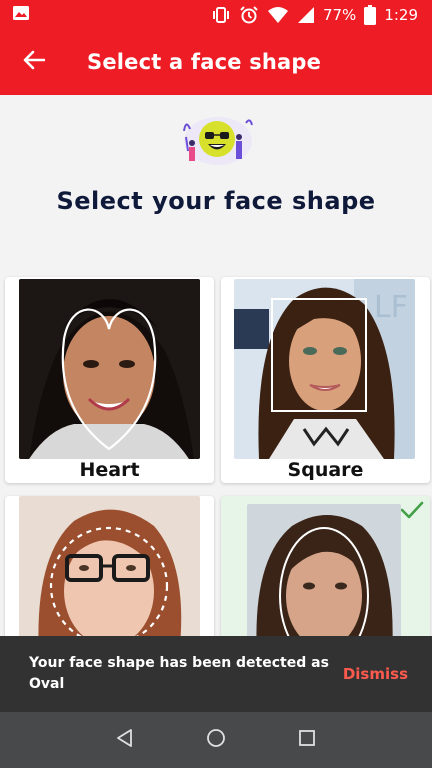 This screenshot has height=768, width=432. I want to click on face-card-heart-label: Heart, so click(109, 470).